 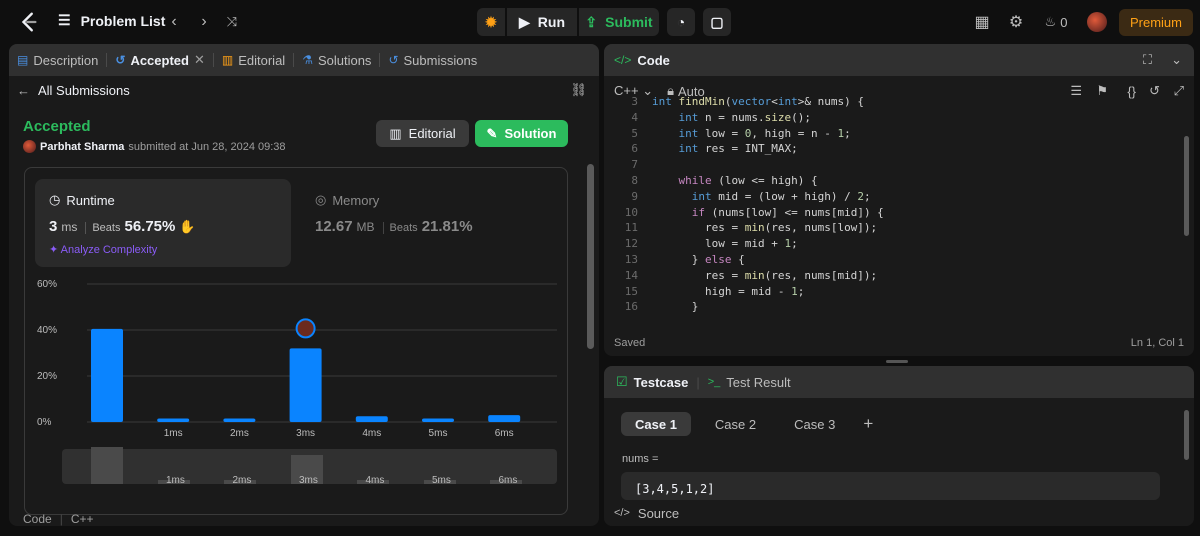 What do you see at coordinates (634, 149) in the screenshot?
I see `line-number: 6` at bounding box center [634, 149].